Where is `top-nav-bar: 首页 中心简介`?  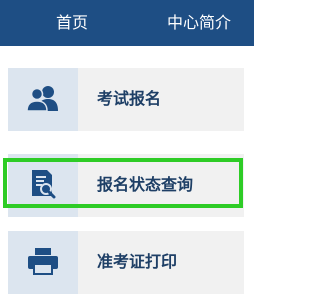
top-nav-bar: 首页 中心简介 is located at coordinates (127, 23).